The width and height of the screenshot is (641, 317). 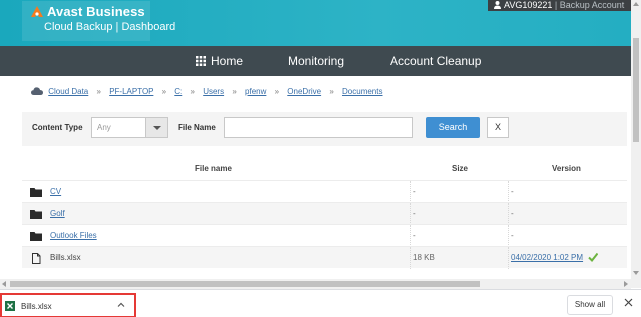 What do you see at coordinates (497, 5) in the screenshot?
I see `user-icon` at bounding box center [497, 5].